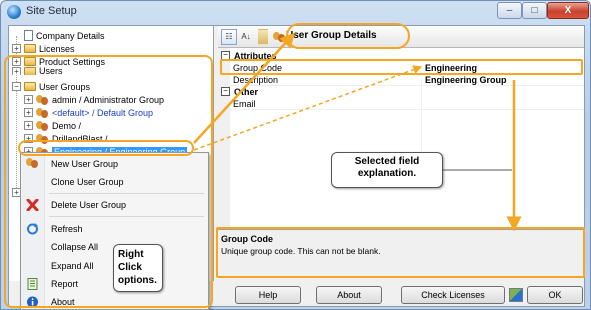  I want to click on minimize-button: ‒, so click(509, 10).